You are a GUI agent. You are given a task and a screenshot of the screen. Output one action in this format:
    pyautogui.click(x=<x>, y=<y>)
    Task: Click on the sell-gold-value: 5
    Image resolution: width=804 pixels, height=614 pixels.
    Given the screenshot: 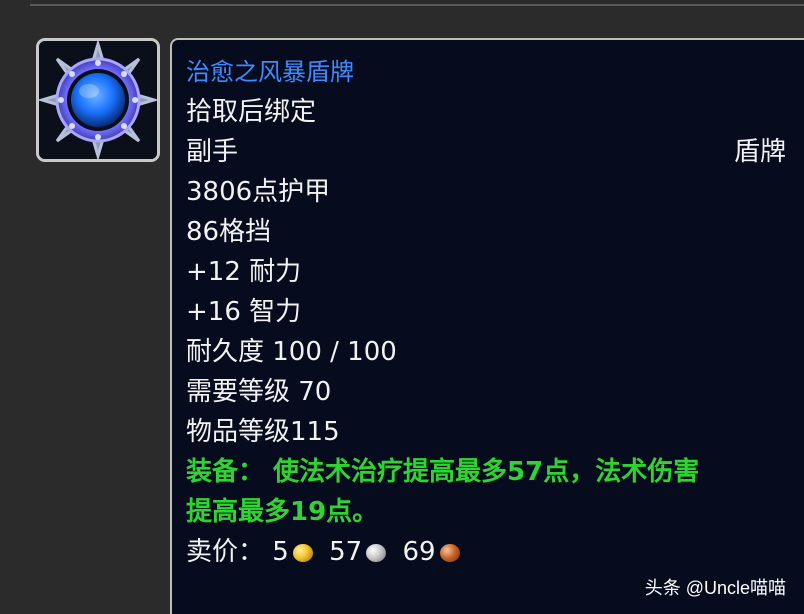 What is the action you would take?
    pyautogui.click(x=280, y=552)
    